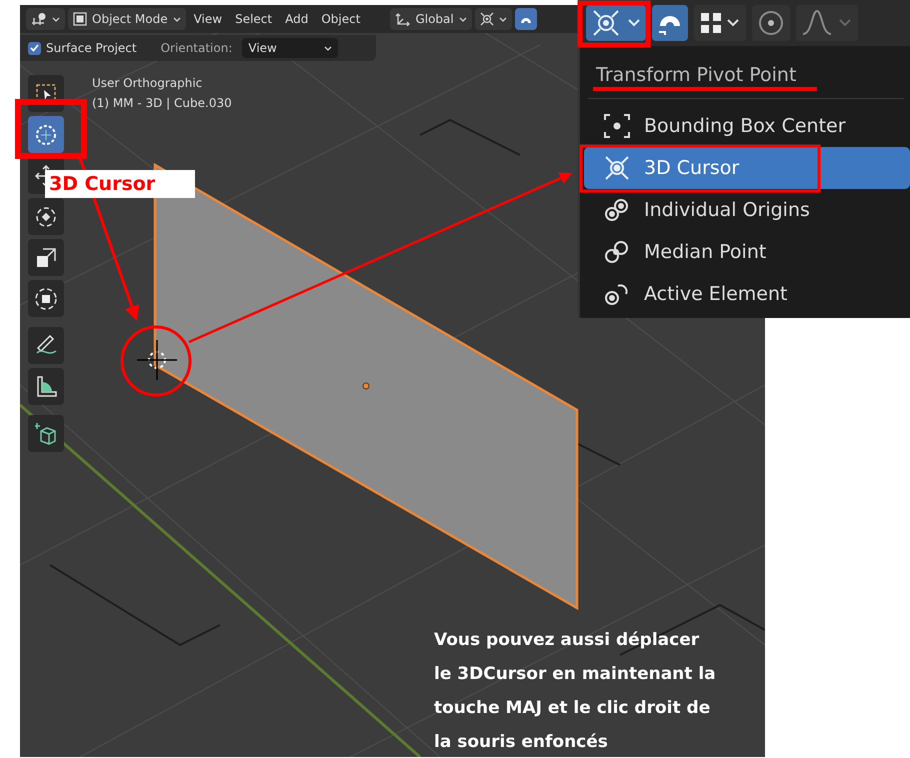 This screenshot has height=758, width=910. Describe the element at coordinates (120, 184) in the screenshot. I see `callout-tooltip: 3D Cursor` at that location.